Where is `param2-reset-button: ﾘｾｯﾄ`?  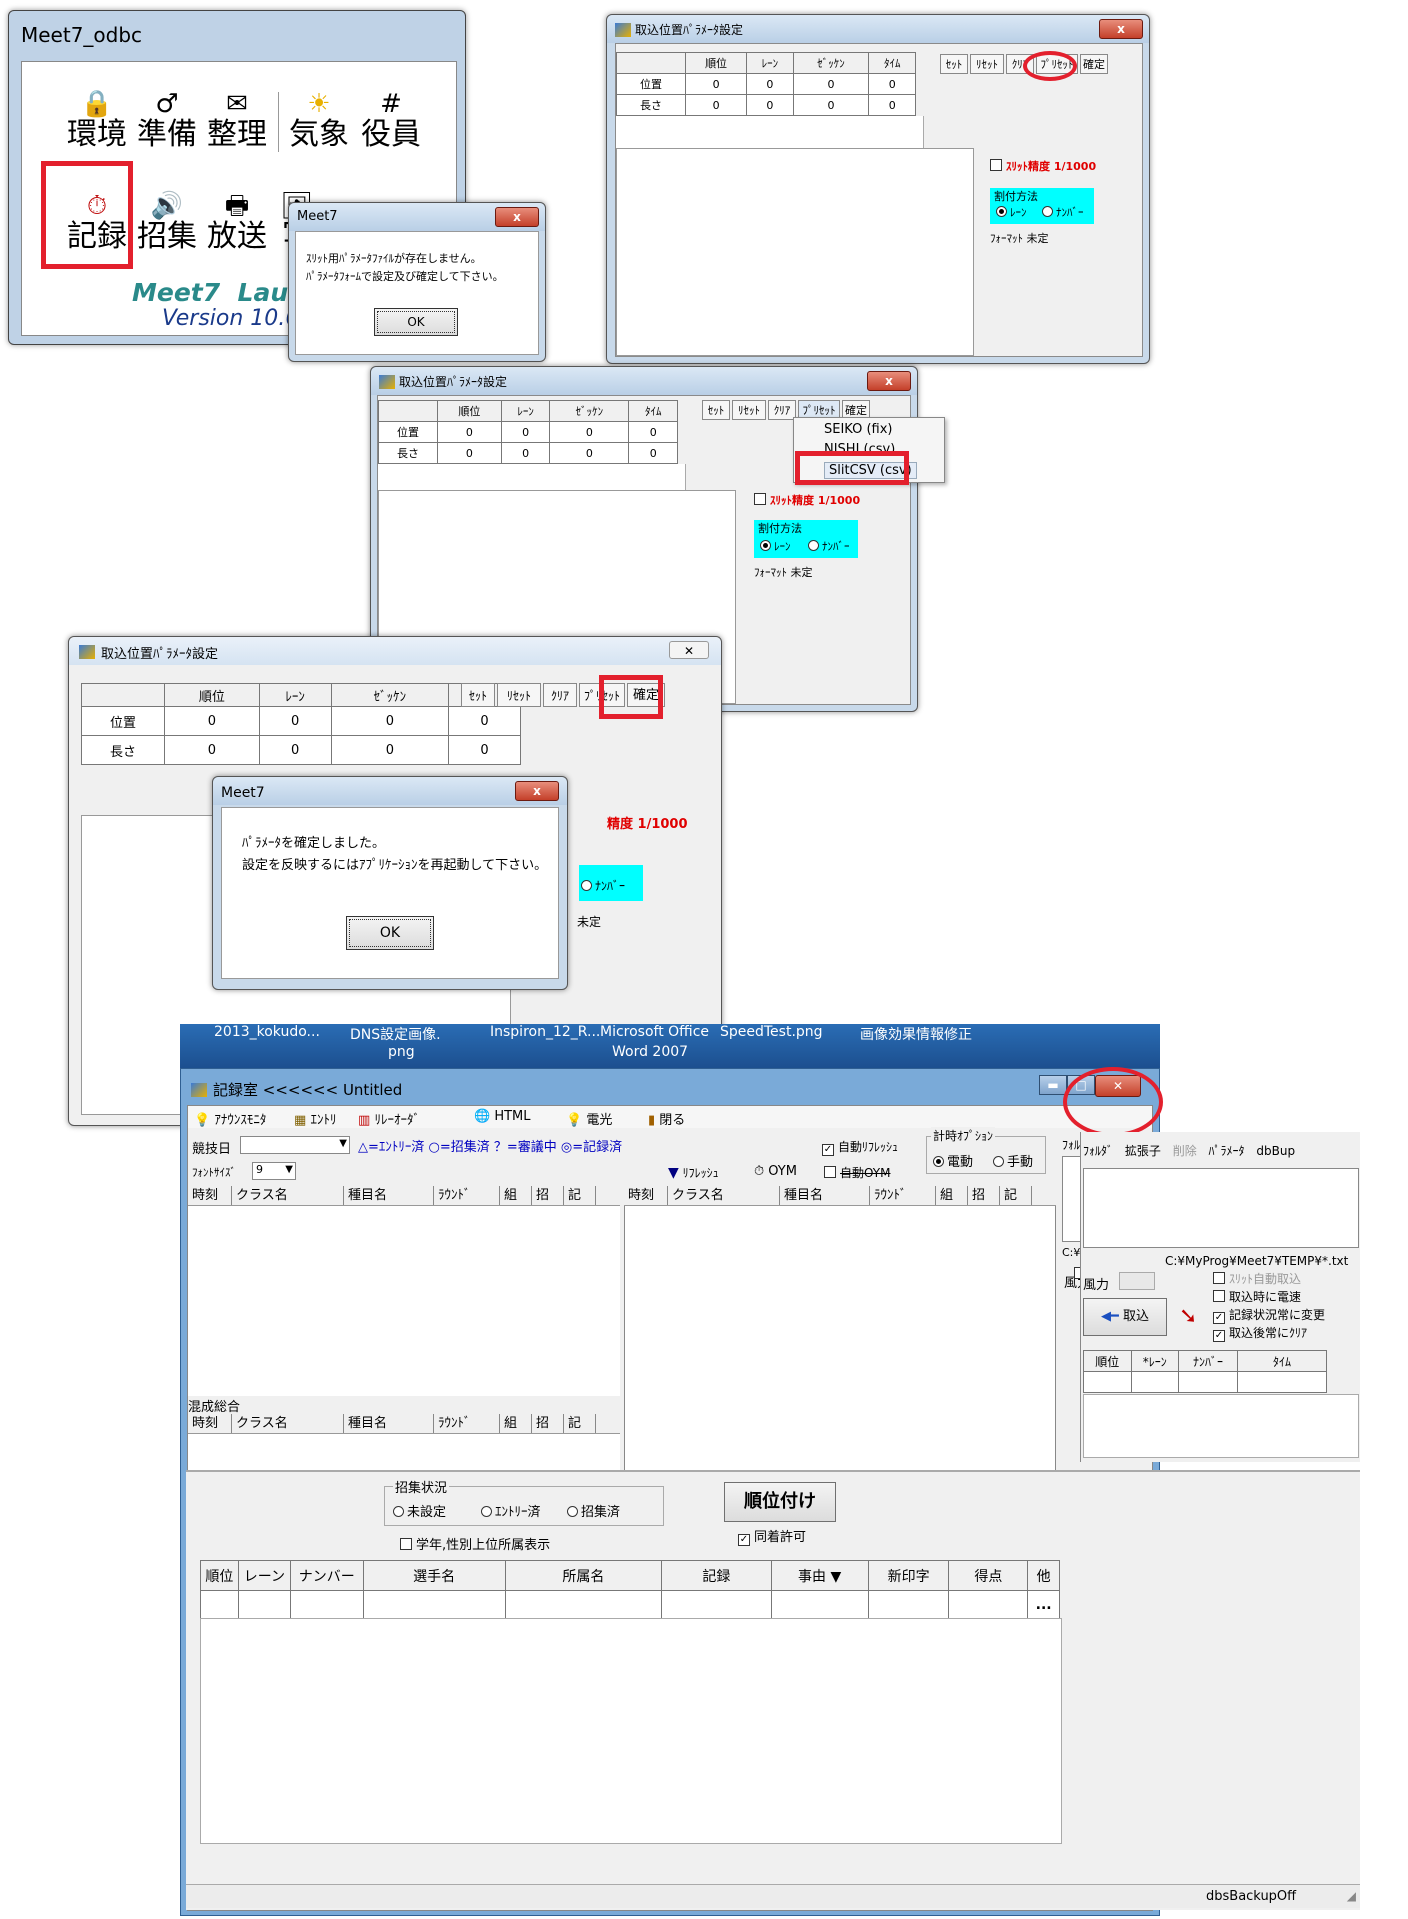 param2-reset-button: ﾘｾｯﾄ is located at coordinates (749, 410).